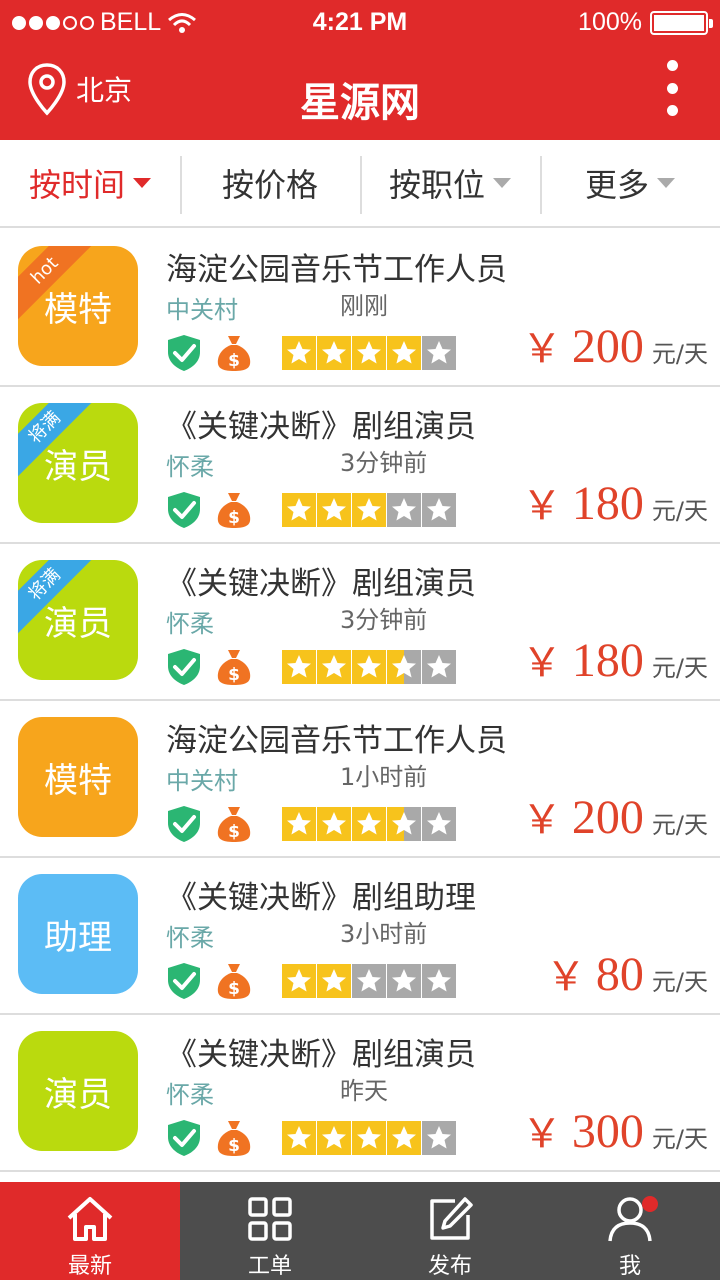  Describe the element at coordinates (202, 781) in the screenshot. I see `job-location: 中关村` at that location.